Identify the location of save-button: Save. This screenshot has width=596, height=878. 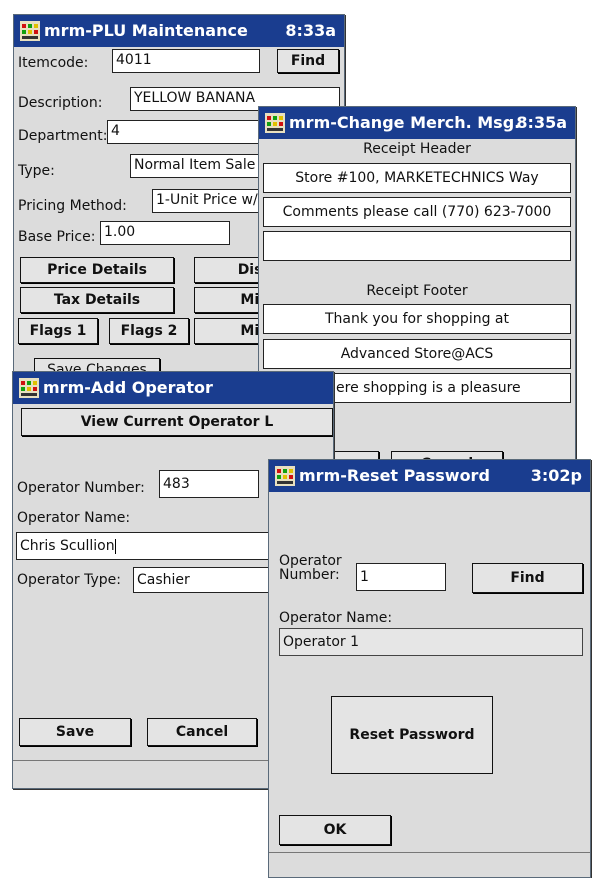
(75, 732).